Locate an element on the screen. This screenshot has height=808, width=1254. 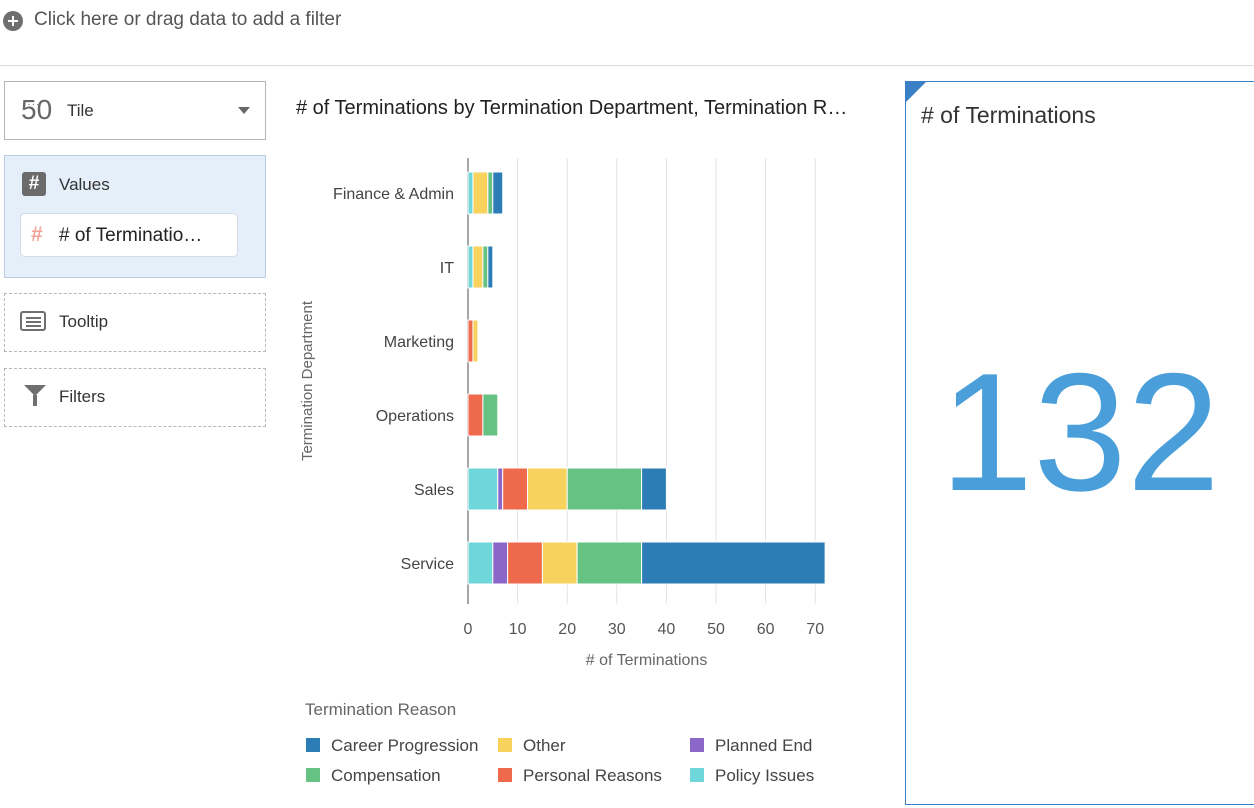
legend-item-label: Policy Issues is located at coordinates (764, 775).